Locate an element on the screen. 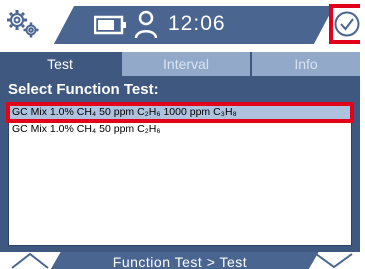  check-button is located at coordinates (344, 24).